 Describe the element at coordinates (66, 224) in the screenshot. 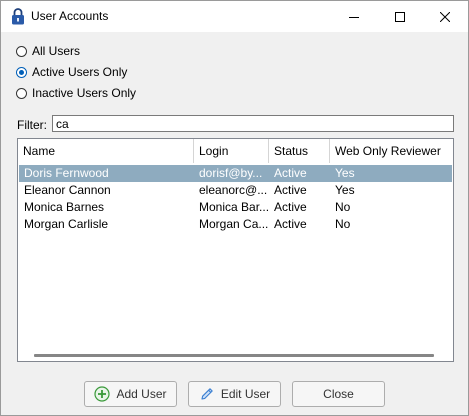

I see `cell-name: Morgan Carlisle` at that location.